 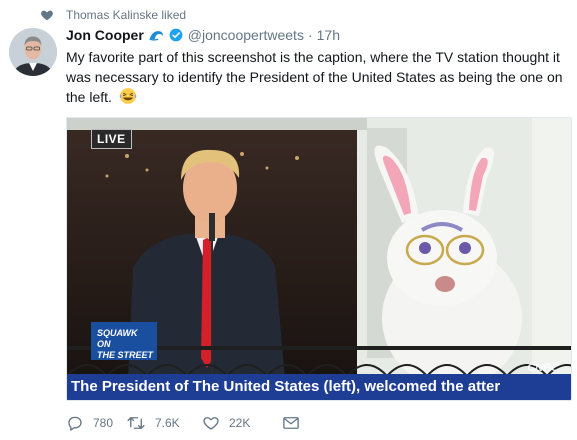 What do you see at coordinates (156, 36) in the screenshot?
I see `wave-icon` at bounding box center [156, 36].